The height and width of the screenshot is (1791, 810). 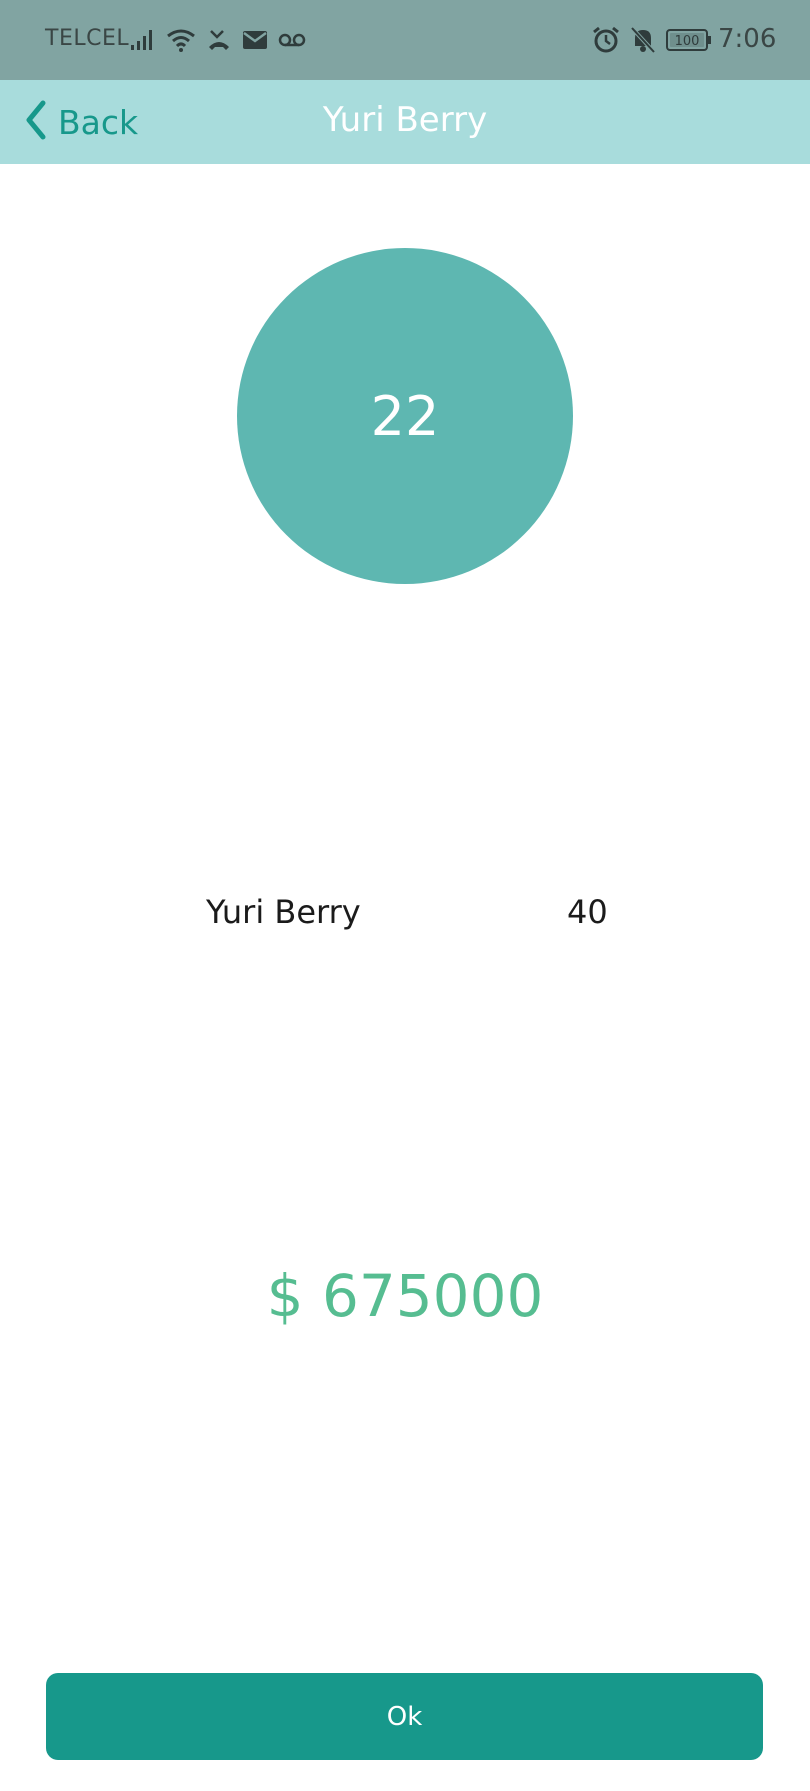 I want to click on voicemail-icon, so click(x=292, y=40).